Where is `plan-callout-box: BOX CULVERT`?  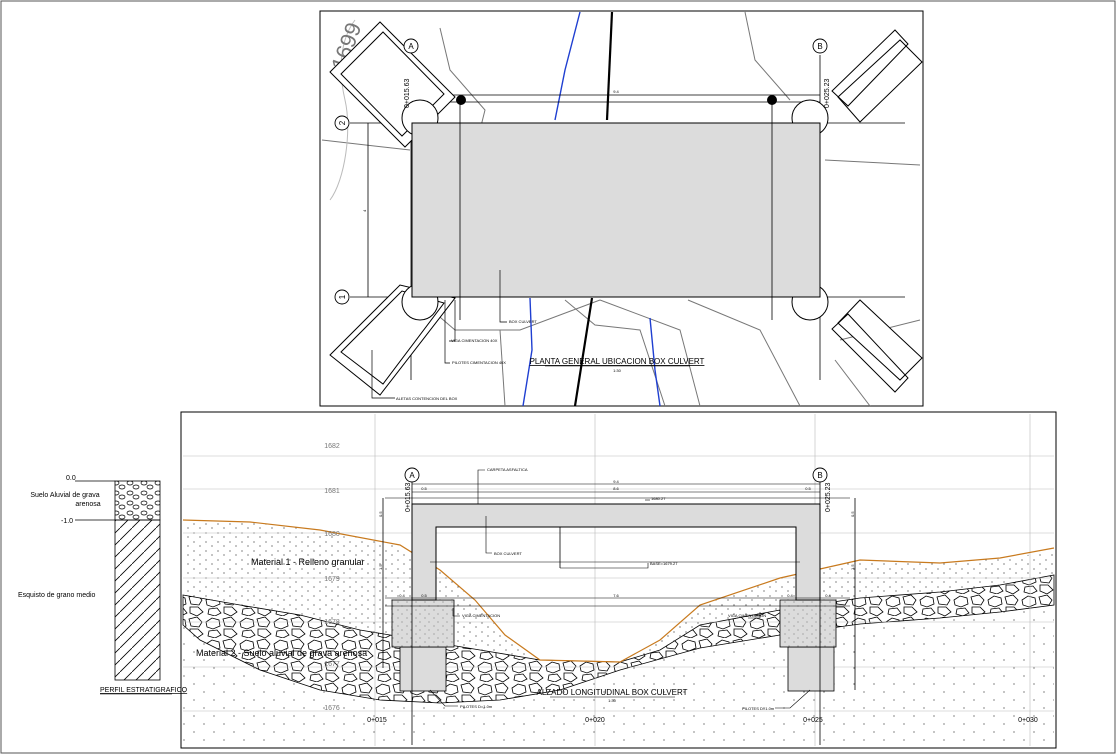 plan-callout-box: BOX CULVERT is located at coordinates (523, 321).